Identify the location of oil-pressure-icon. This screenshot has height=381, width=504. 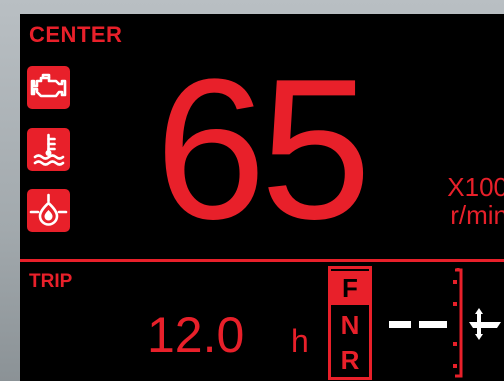
(48, 210).